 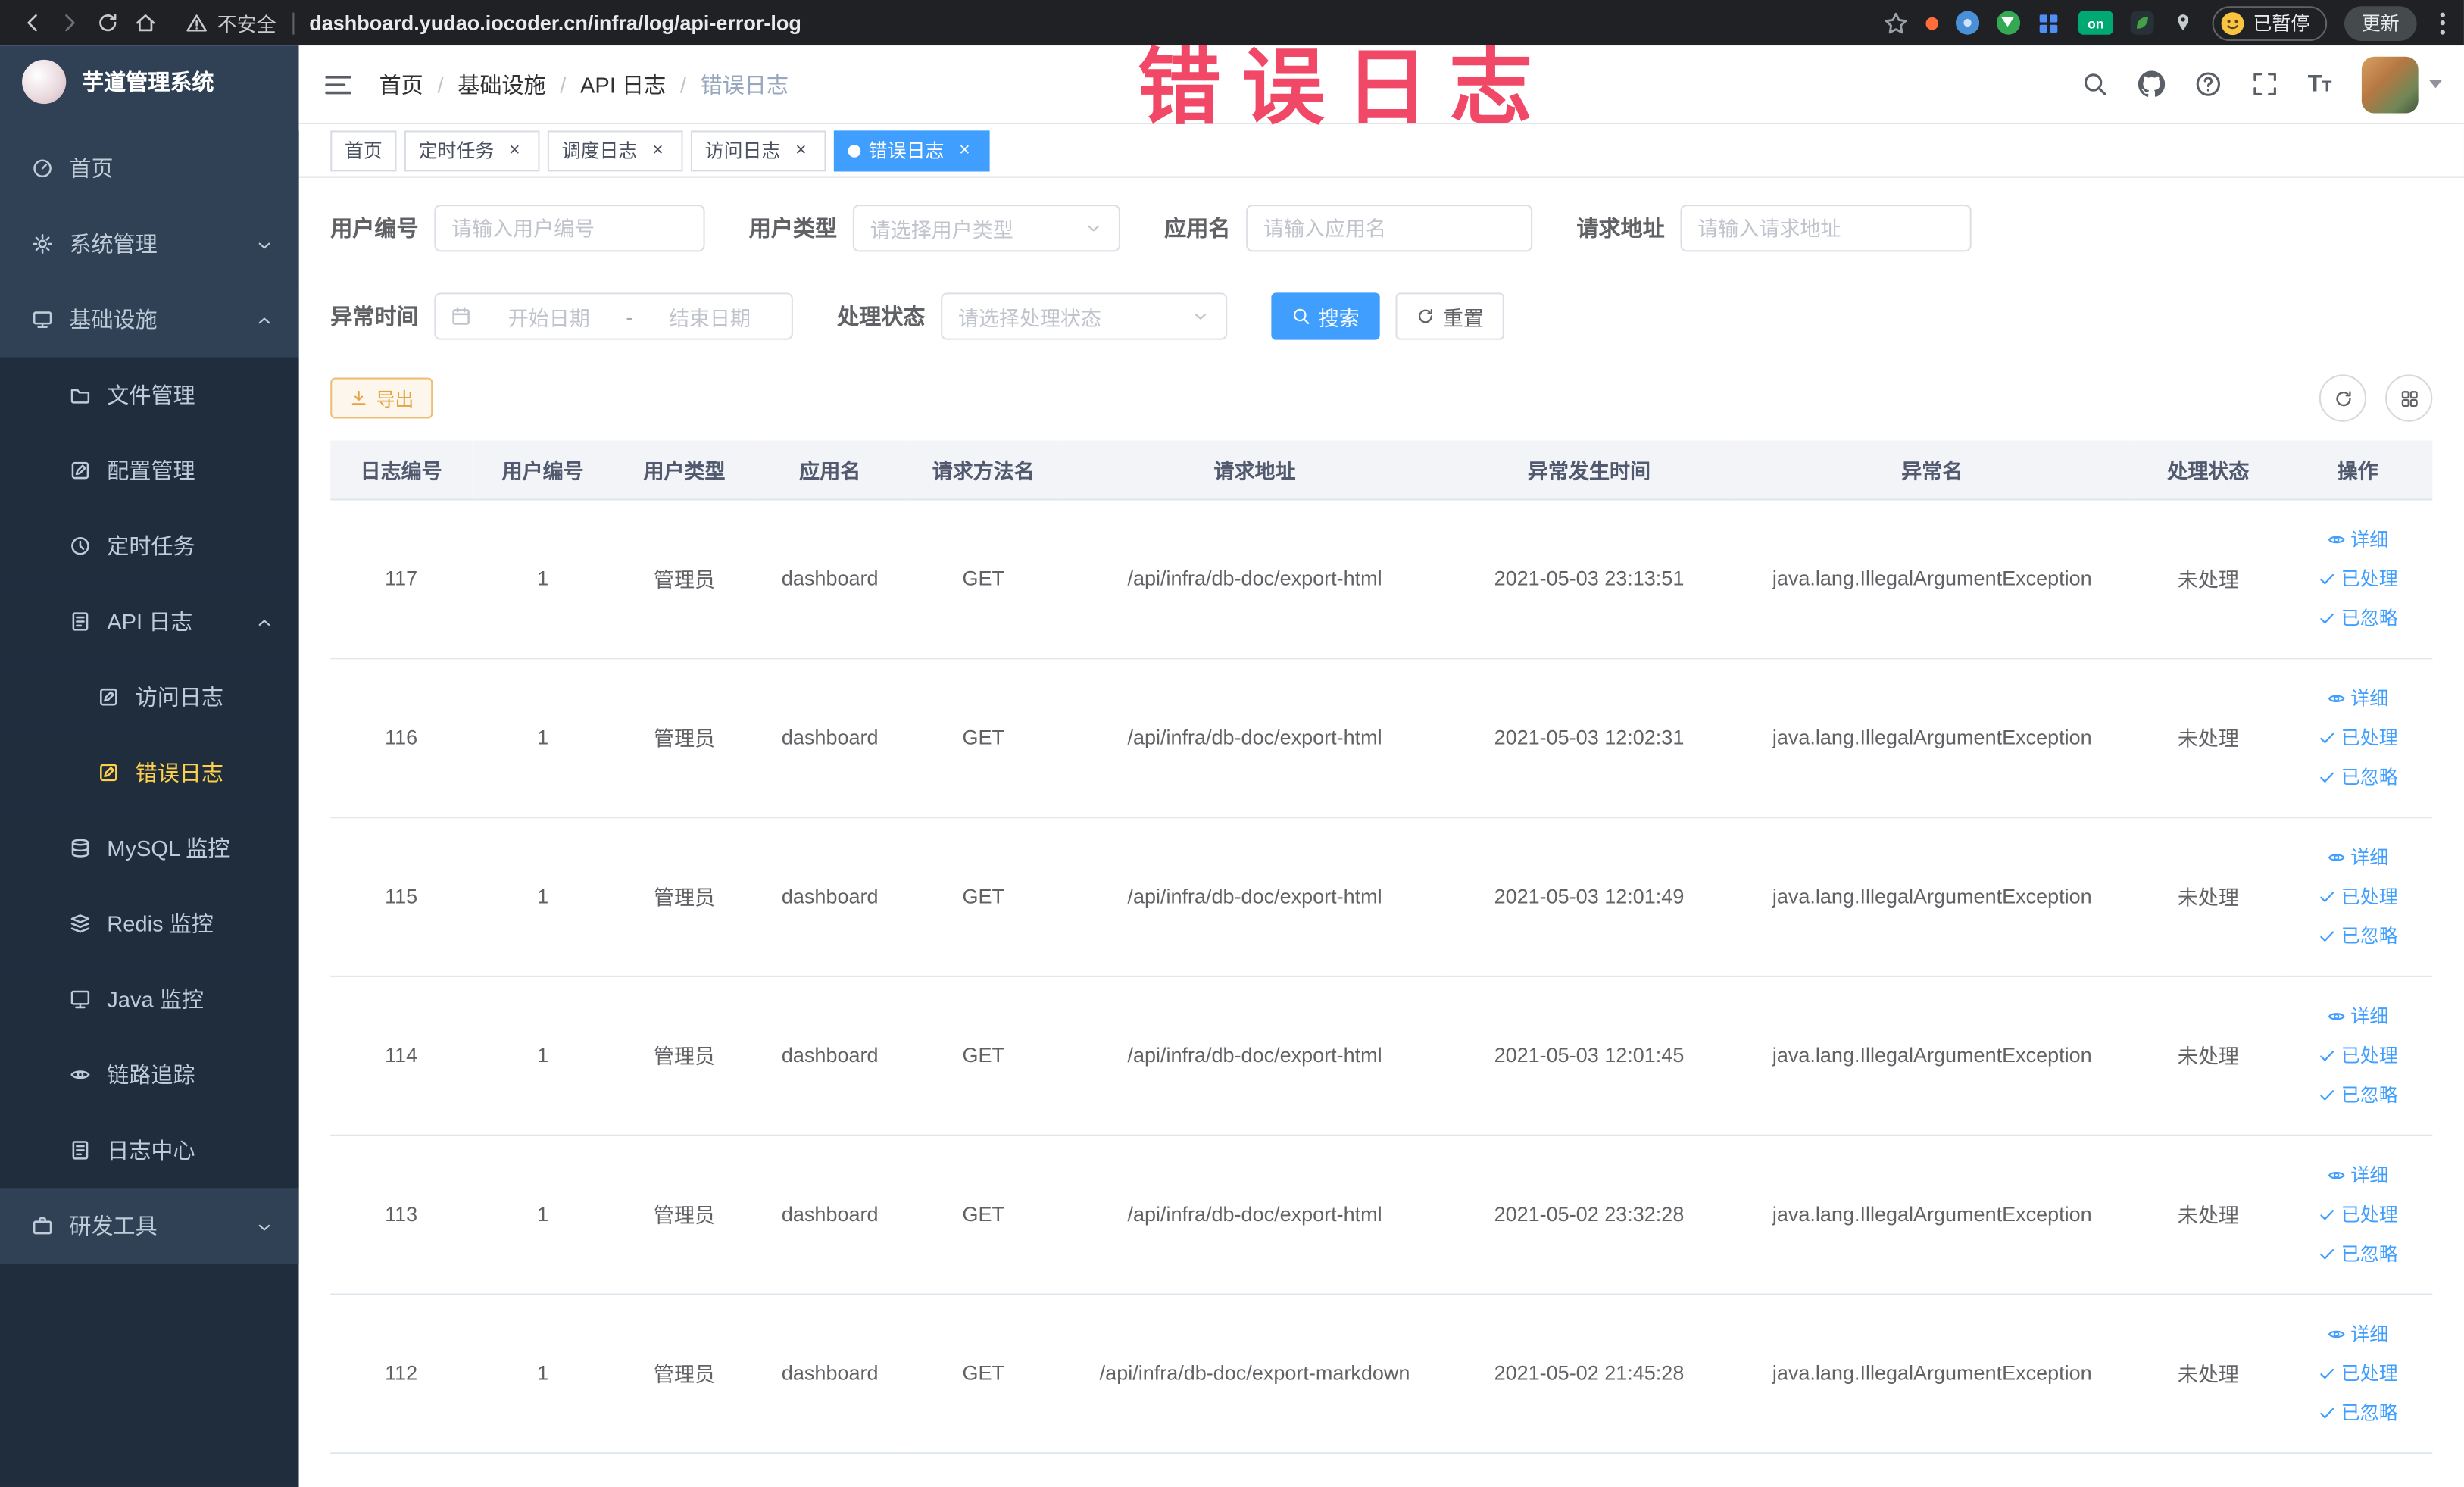 I want to click on update-button: 更新, so click(x=2380, y=22).